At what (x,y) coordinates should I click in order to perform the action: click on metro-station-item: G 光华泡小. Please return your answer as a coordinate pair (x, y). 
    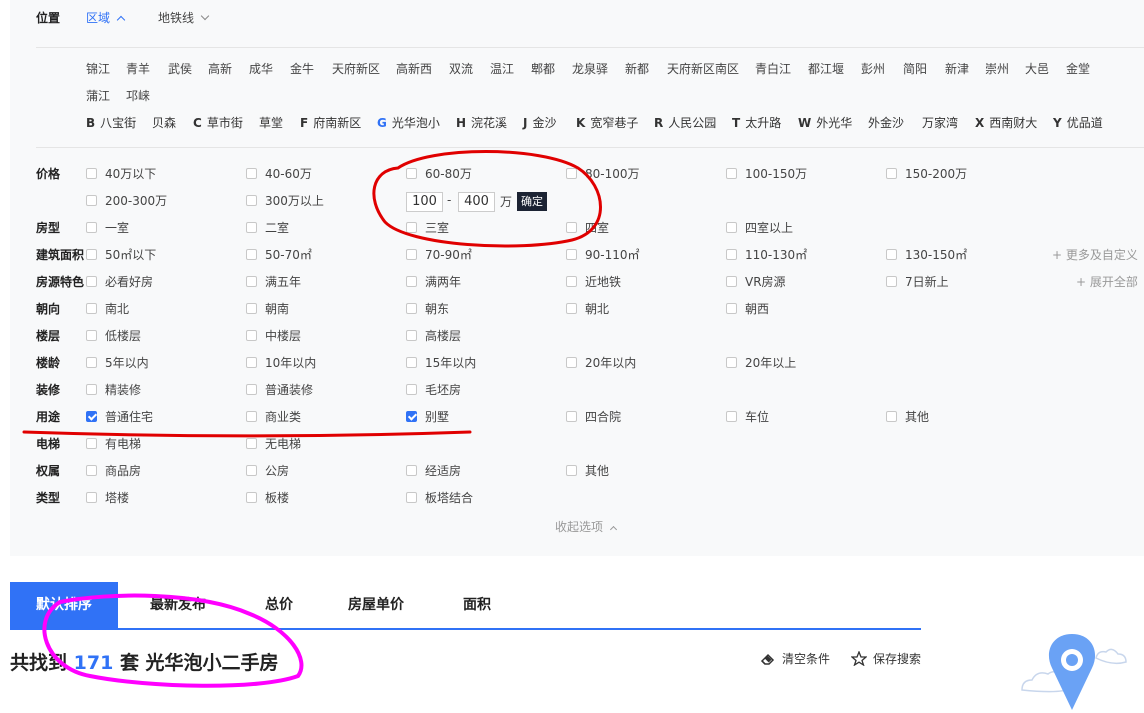
    Looking at the image, I should click on (408, 122).